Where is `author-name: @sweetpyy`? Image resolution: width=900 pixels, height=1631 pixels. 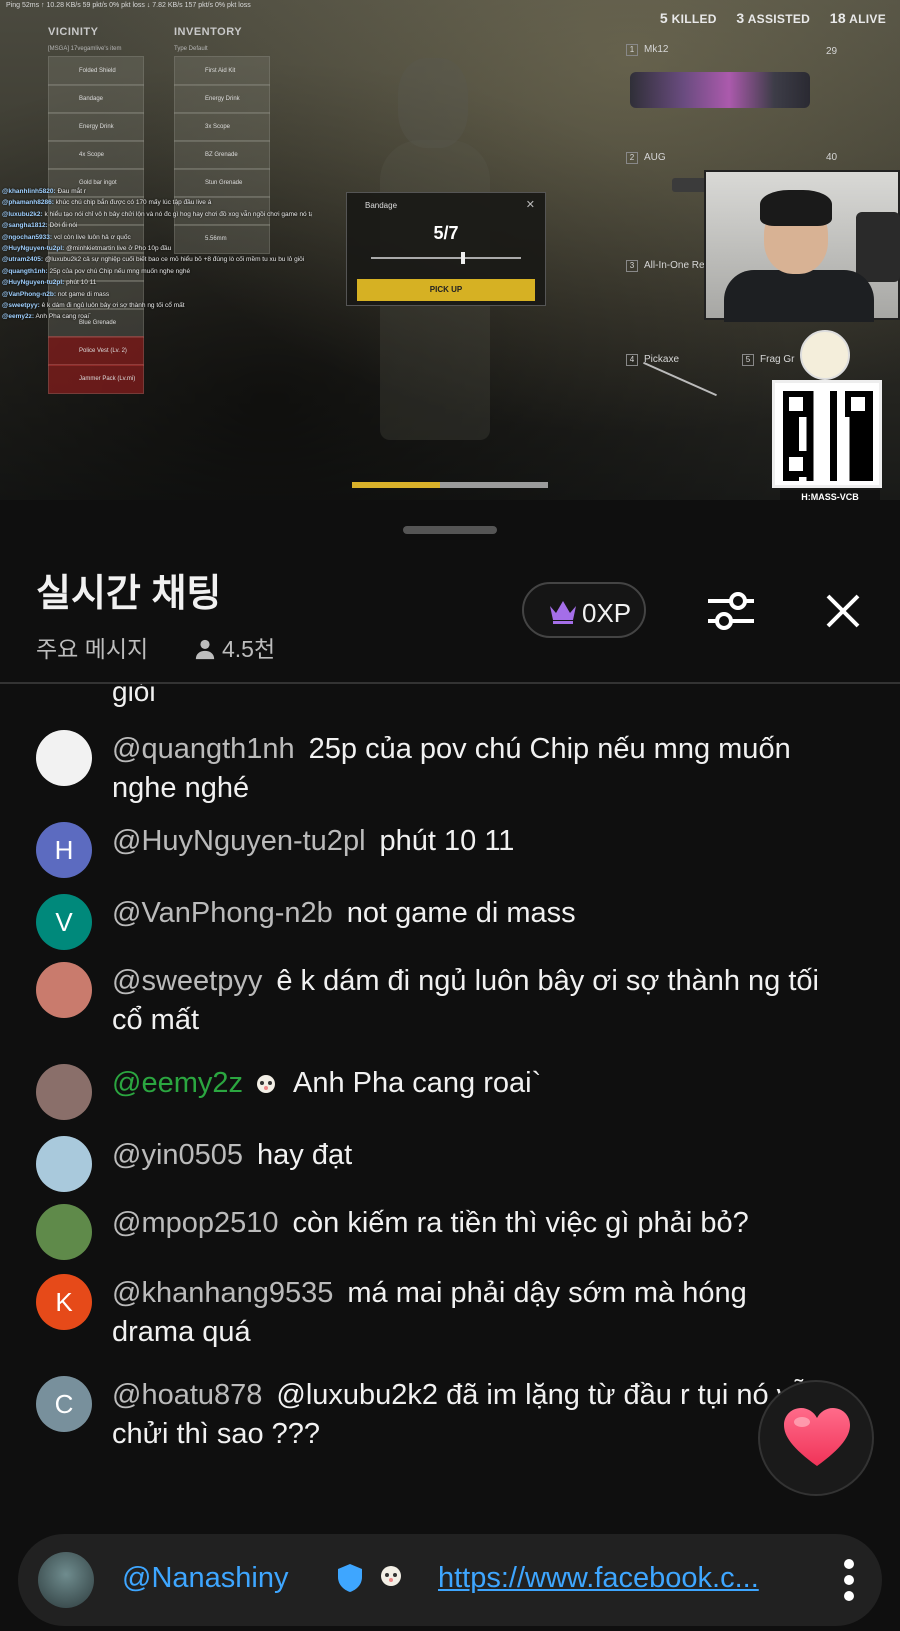 author-name: @sweetpyy is located at coordinates (187, 981).